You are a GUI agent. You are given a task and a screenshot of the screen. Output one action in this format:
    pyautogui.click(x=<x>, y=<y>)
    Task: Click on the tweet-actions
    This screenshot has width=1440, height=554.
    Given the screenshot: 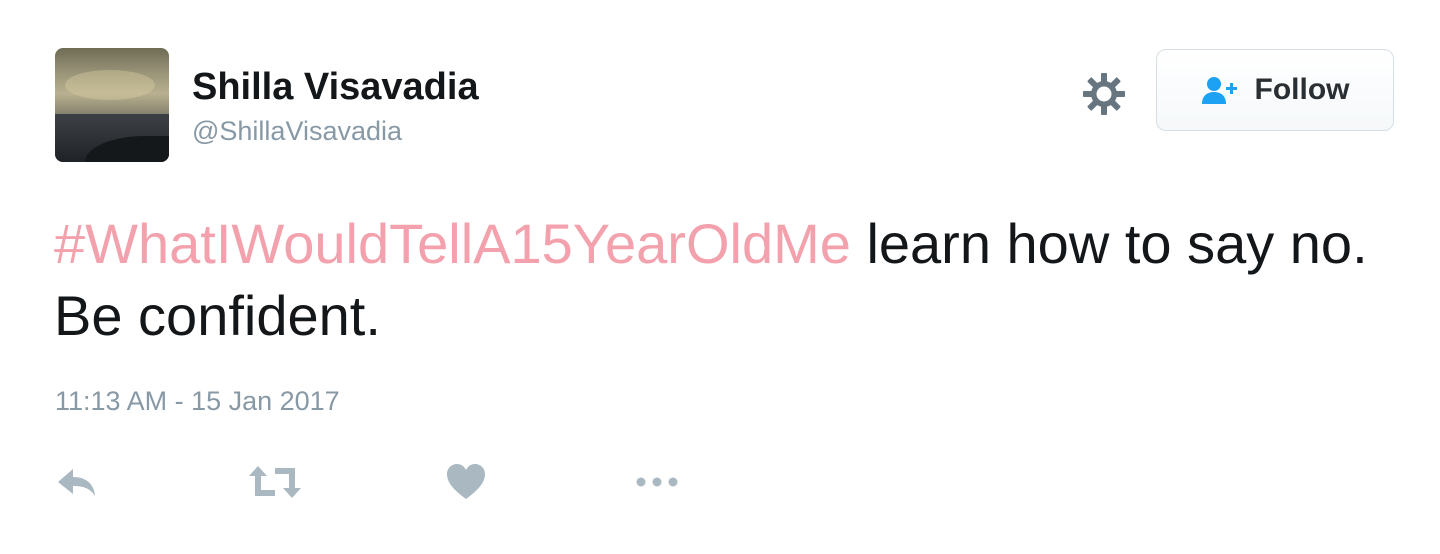 What is the action you would take?
    pyautogui.click(x=405, y=482)
    